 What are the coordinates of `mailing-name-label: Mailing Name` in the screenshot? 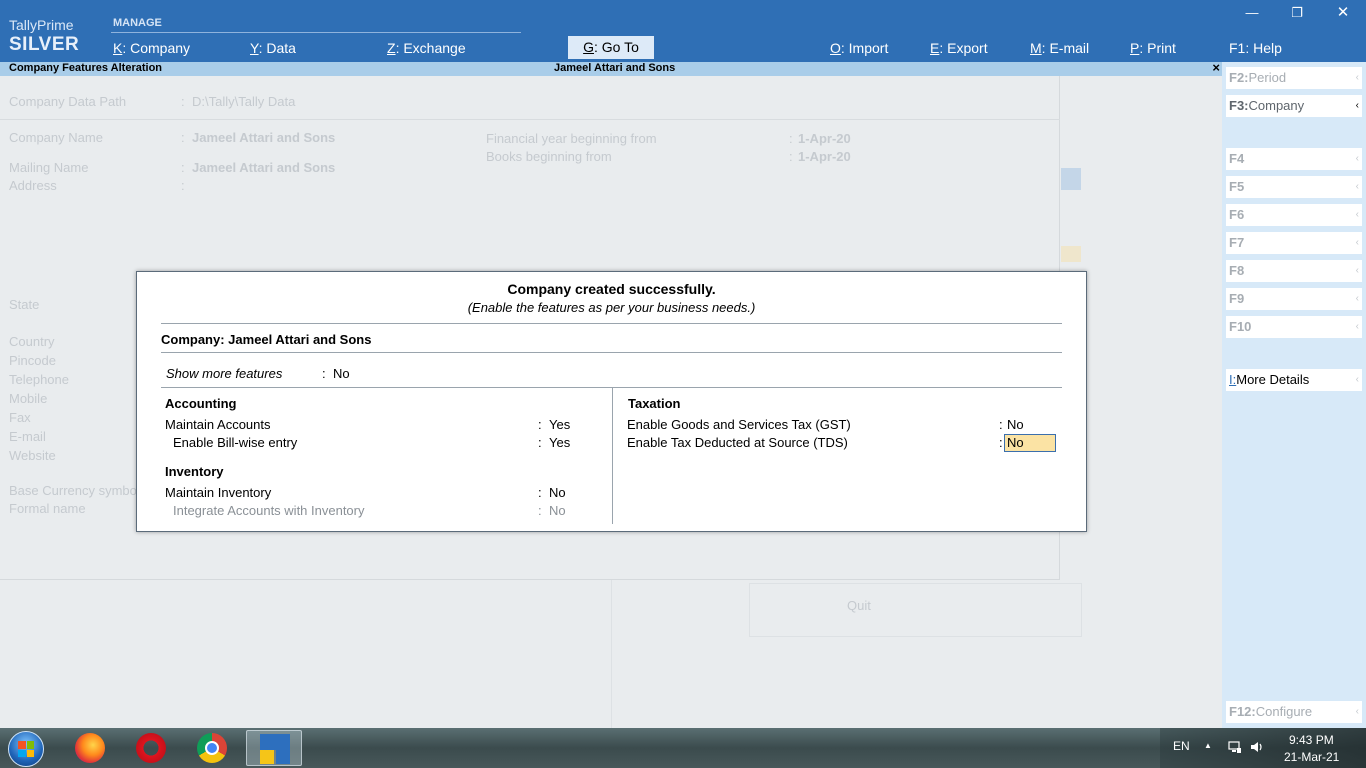 It's located at (49, 167).